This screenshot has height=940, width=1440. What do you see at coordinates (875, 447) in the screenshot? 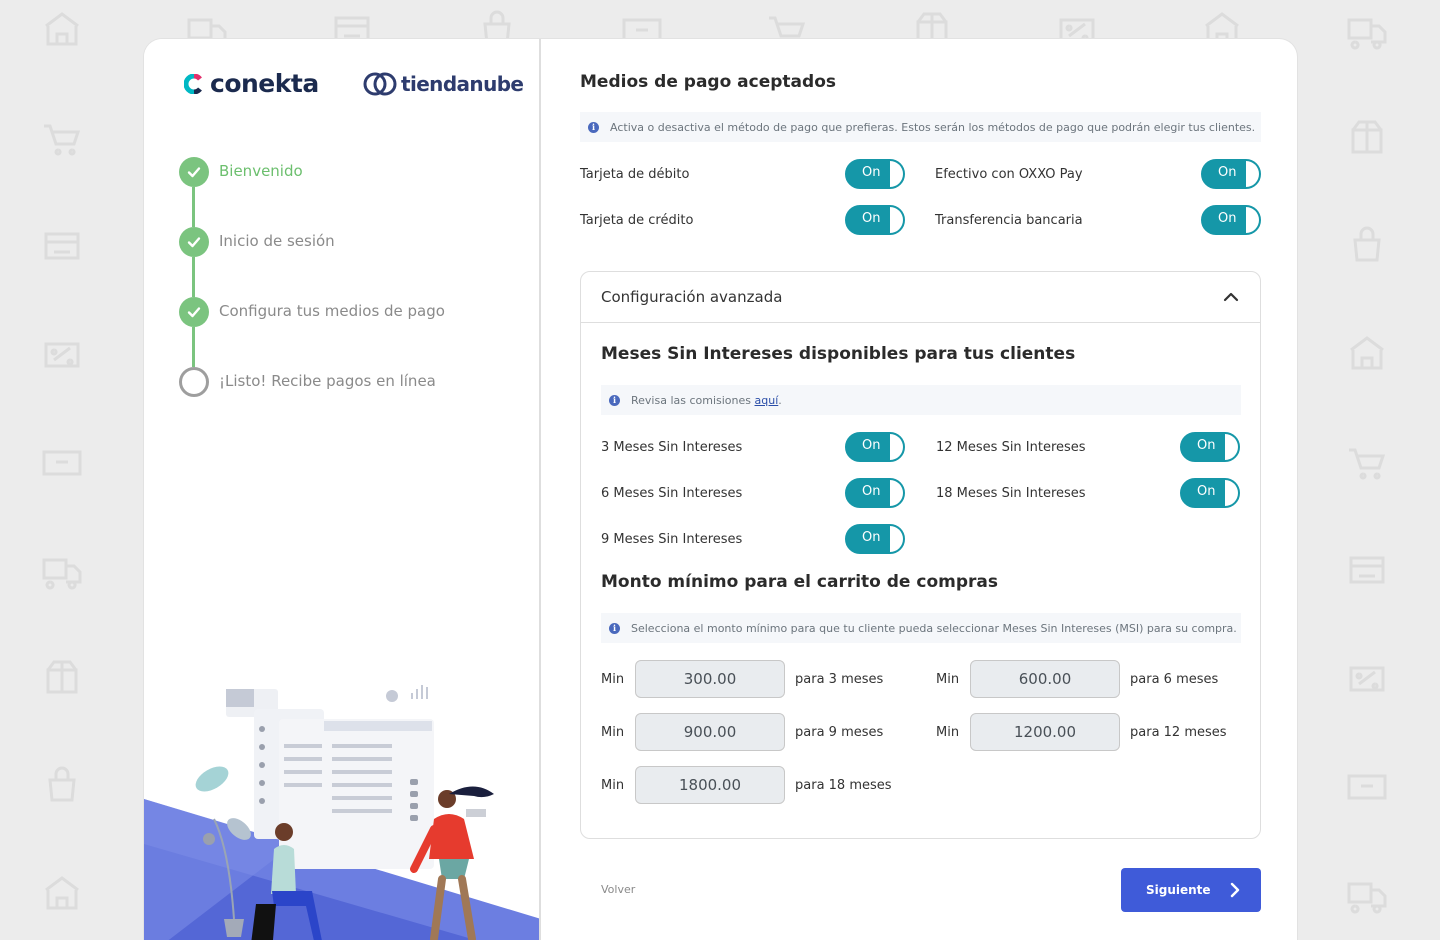
I see `msi-3-toggle: On` at bounding box center [875, 447].